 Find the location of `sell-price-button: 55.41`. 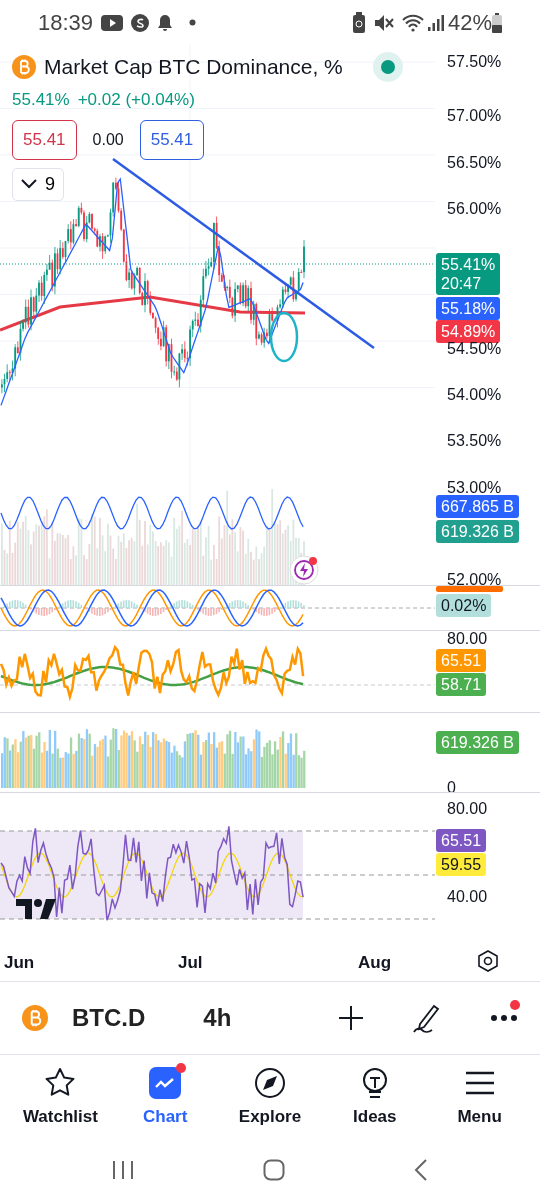

sell-price-button: 55.41 is located at coordinates (44, 140).